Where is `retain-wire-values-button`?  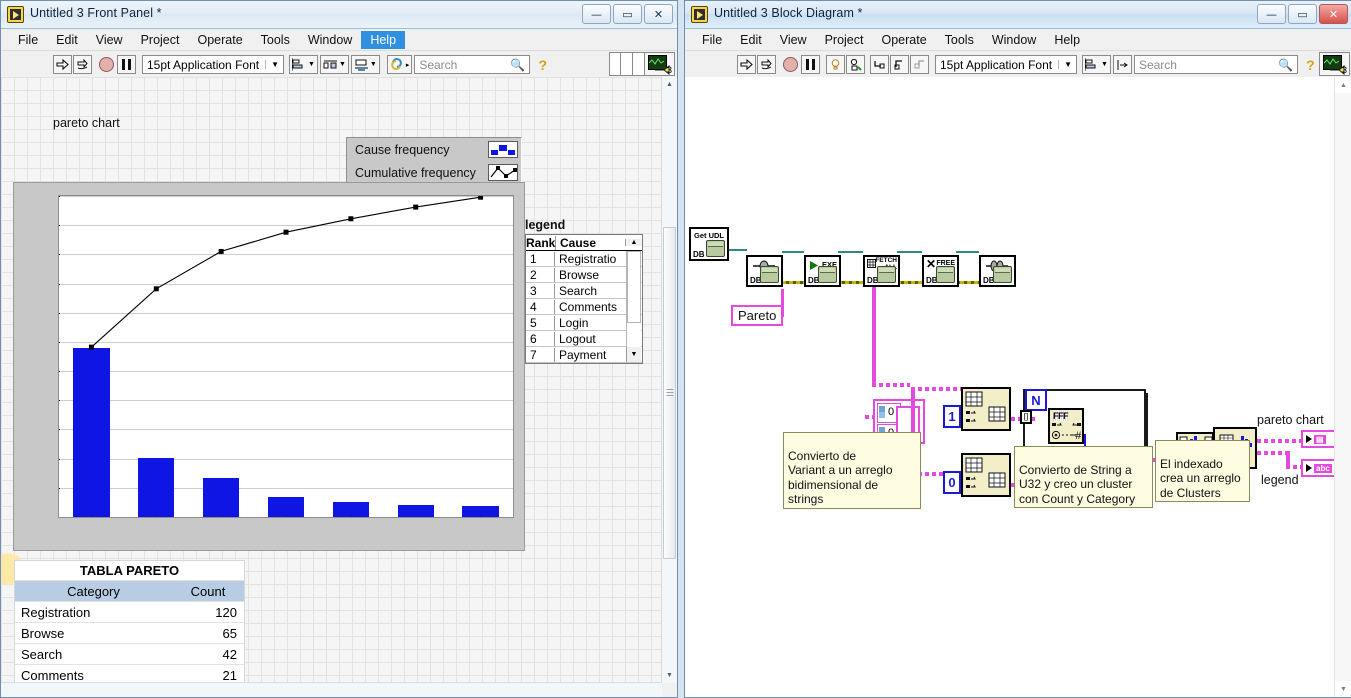
retain-wire-values-button is located at coordinates (855, 64).